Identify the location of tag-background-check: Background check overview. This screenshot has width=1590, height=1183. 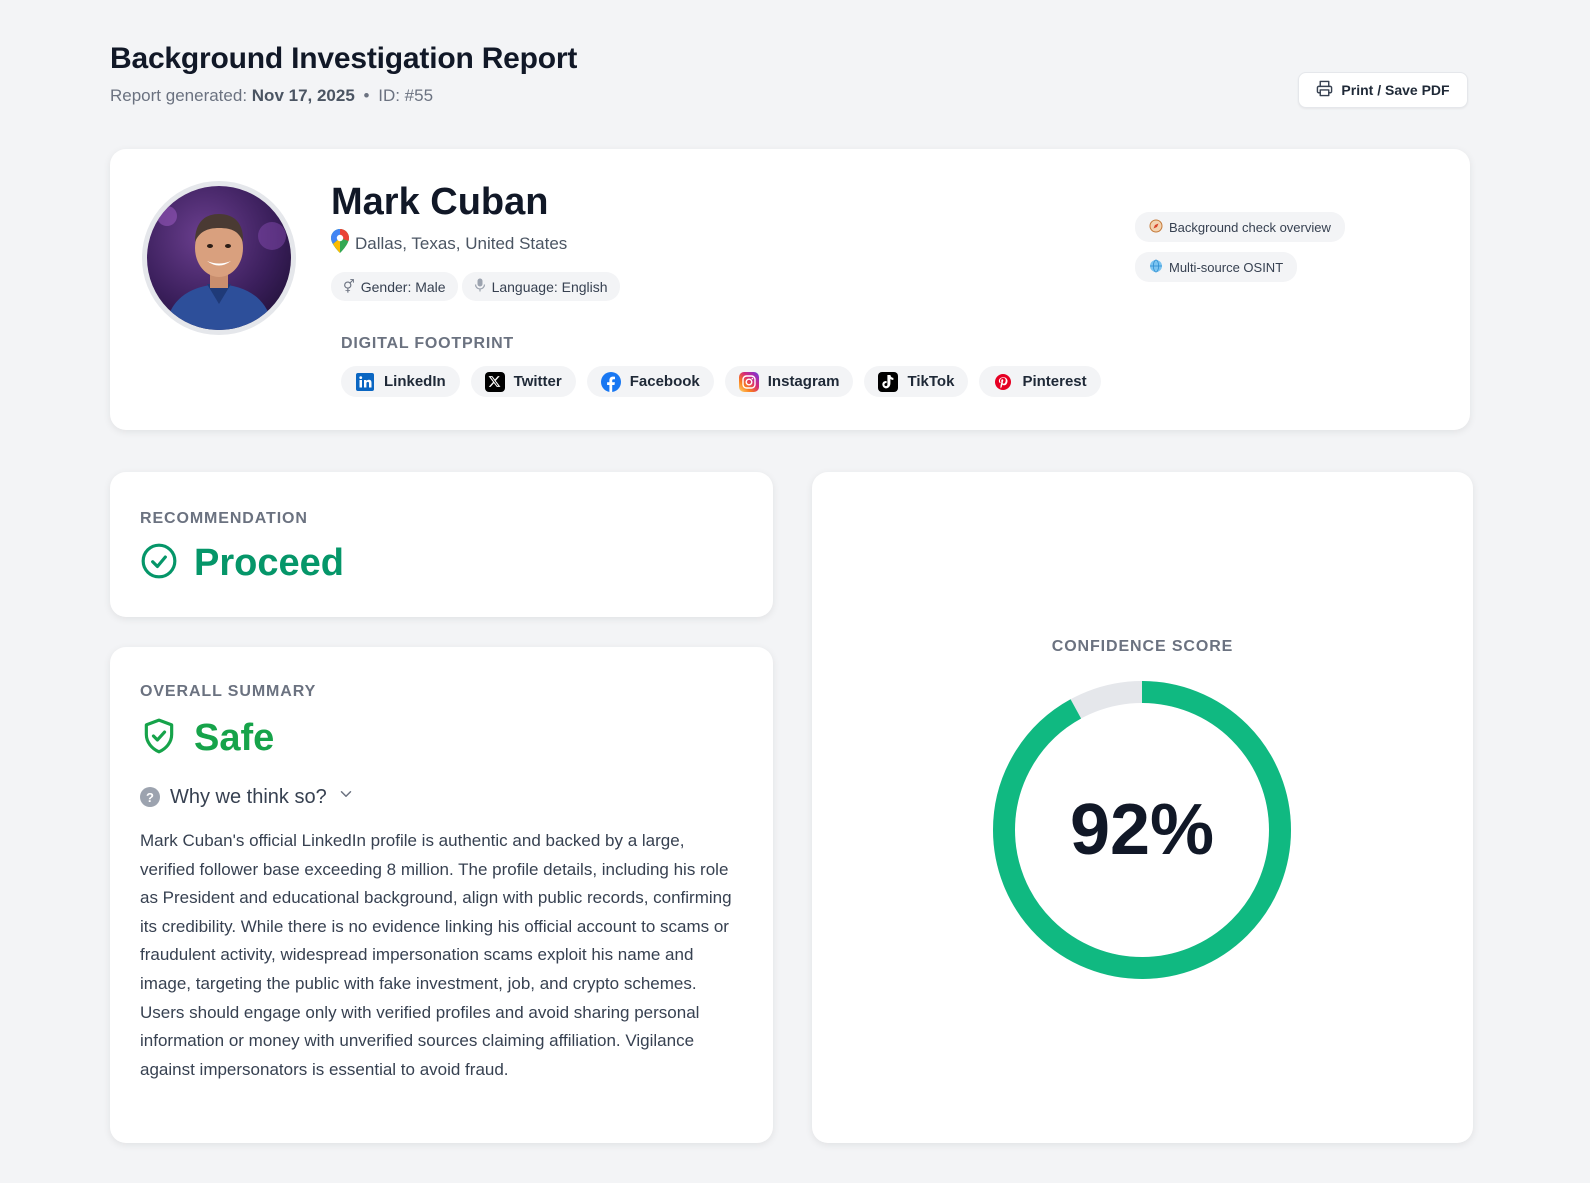
(1240, 227).